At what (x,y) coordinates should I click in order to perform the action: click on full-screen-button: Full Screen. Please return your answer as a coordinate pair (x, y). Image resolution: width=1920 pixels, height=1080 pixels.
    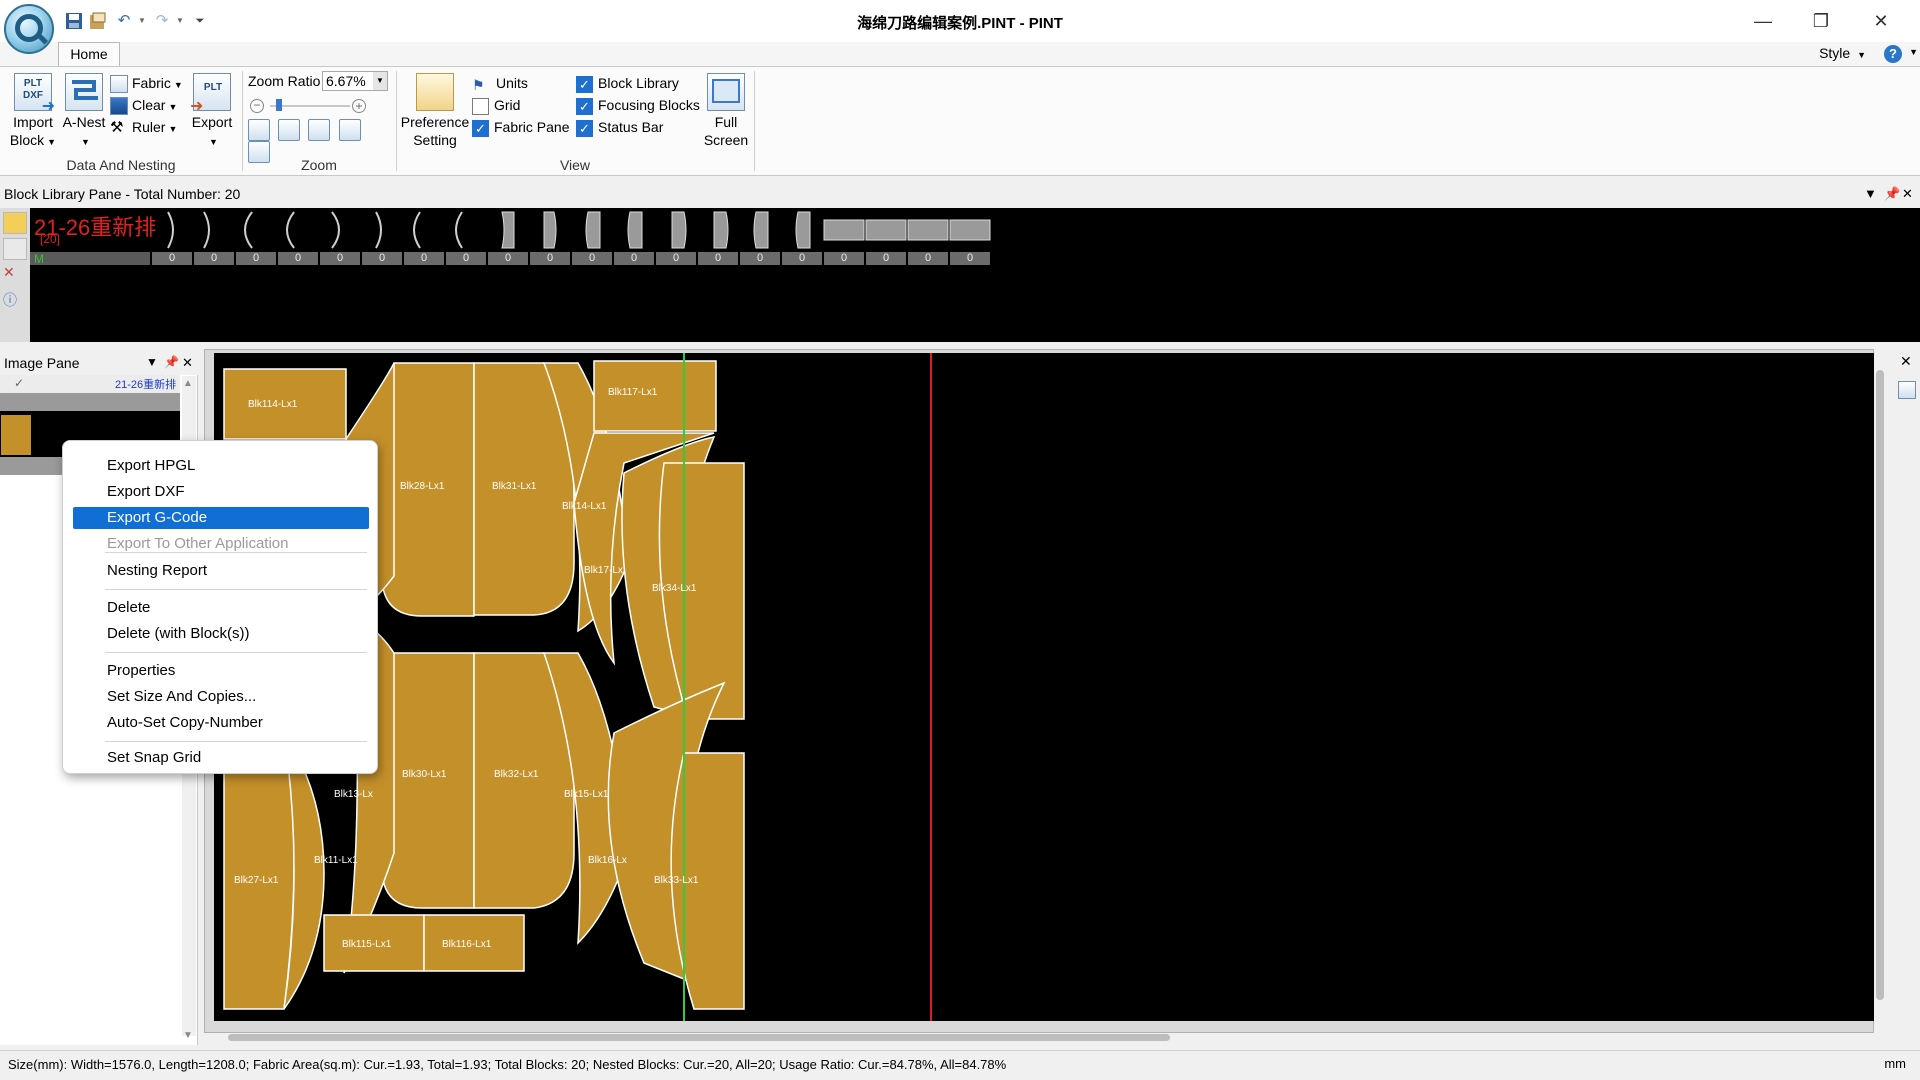
    Looking at the image, I should click on (726, 111).